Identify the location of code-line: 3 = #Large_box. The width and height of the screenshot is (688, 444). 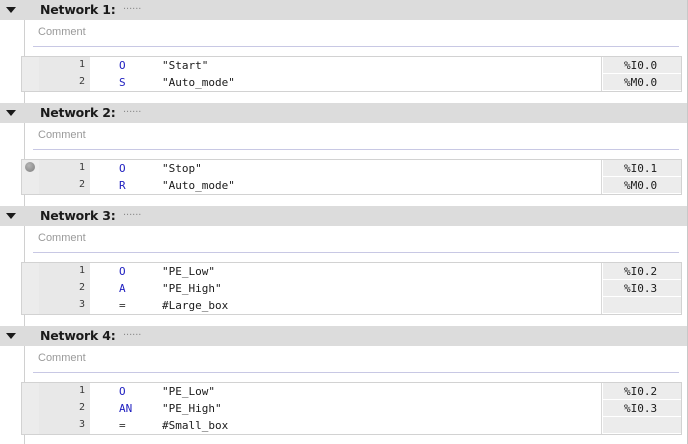
(351, 305).